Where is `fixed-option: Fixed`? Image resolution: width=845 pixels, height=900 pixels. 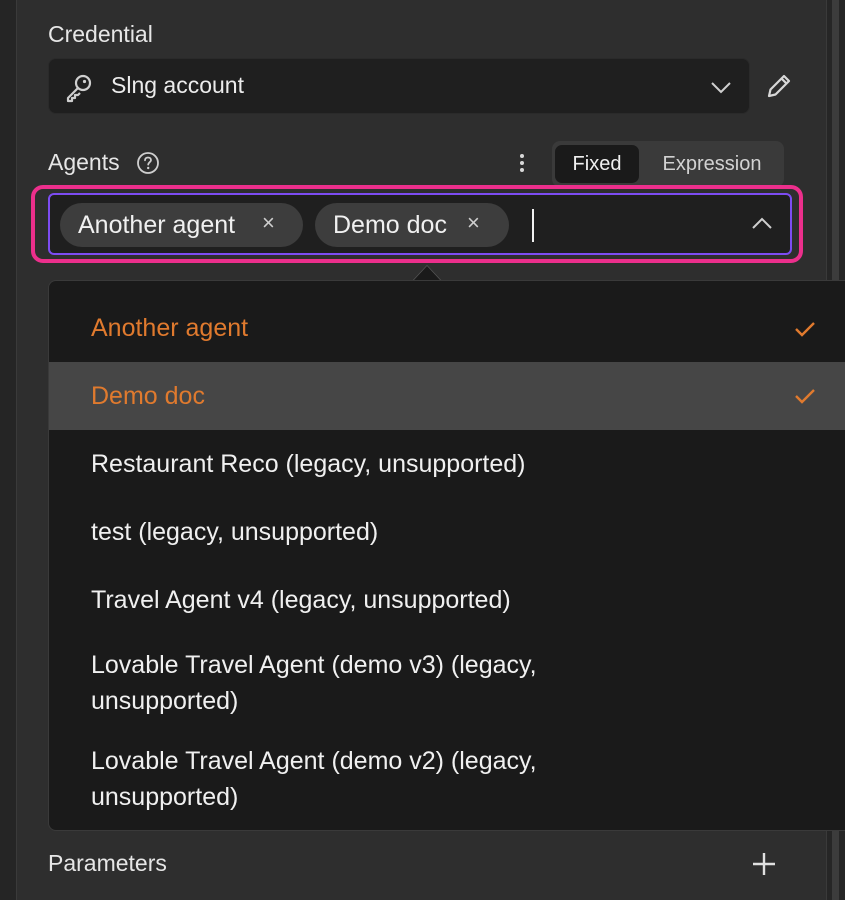 fixed-option: Fixed is located at coordinates (597, 164).